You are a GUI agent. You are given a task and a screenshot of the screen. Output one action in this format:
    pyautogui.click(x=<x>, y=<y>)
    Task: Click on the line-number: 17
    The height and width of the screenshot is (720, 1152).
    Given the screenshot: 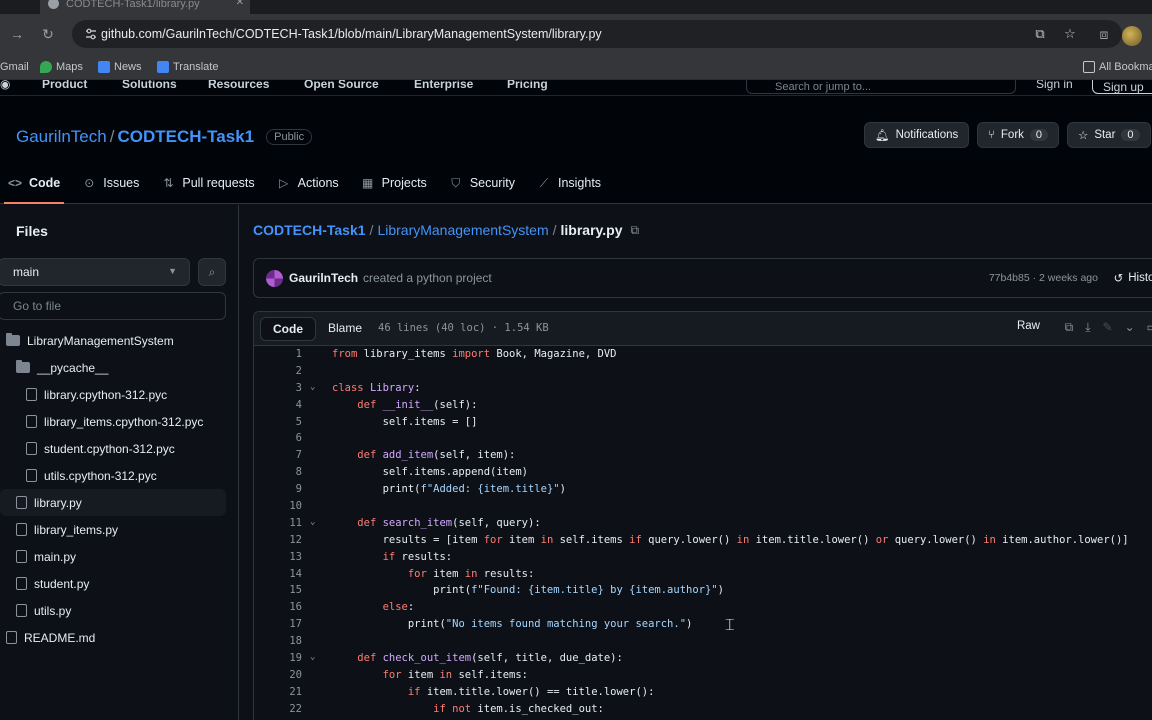 What is the action you would take?
    pyautogui.click(x=278, y=624)
    